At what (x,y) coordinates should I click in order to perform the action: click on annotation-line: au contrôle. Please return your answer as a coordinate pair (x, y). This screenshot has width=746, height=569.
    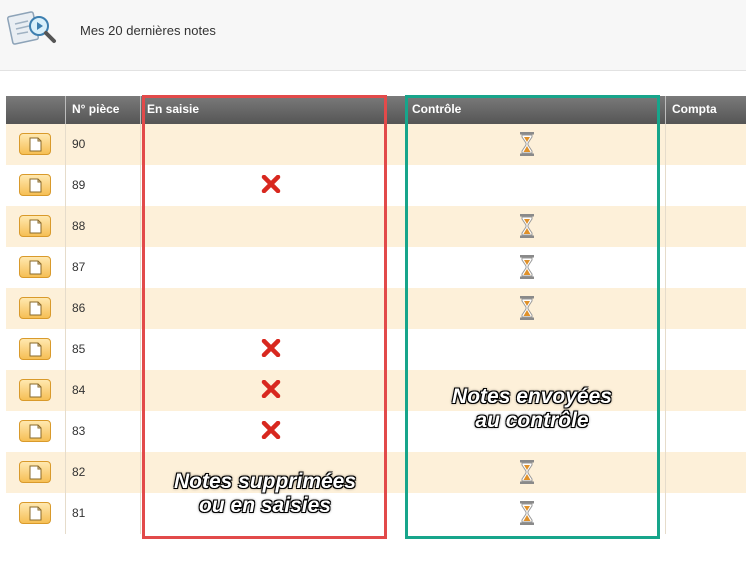
    Looking at the image, I should click on (532, 420).